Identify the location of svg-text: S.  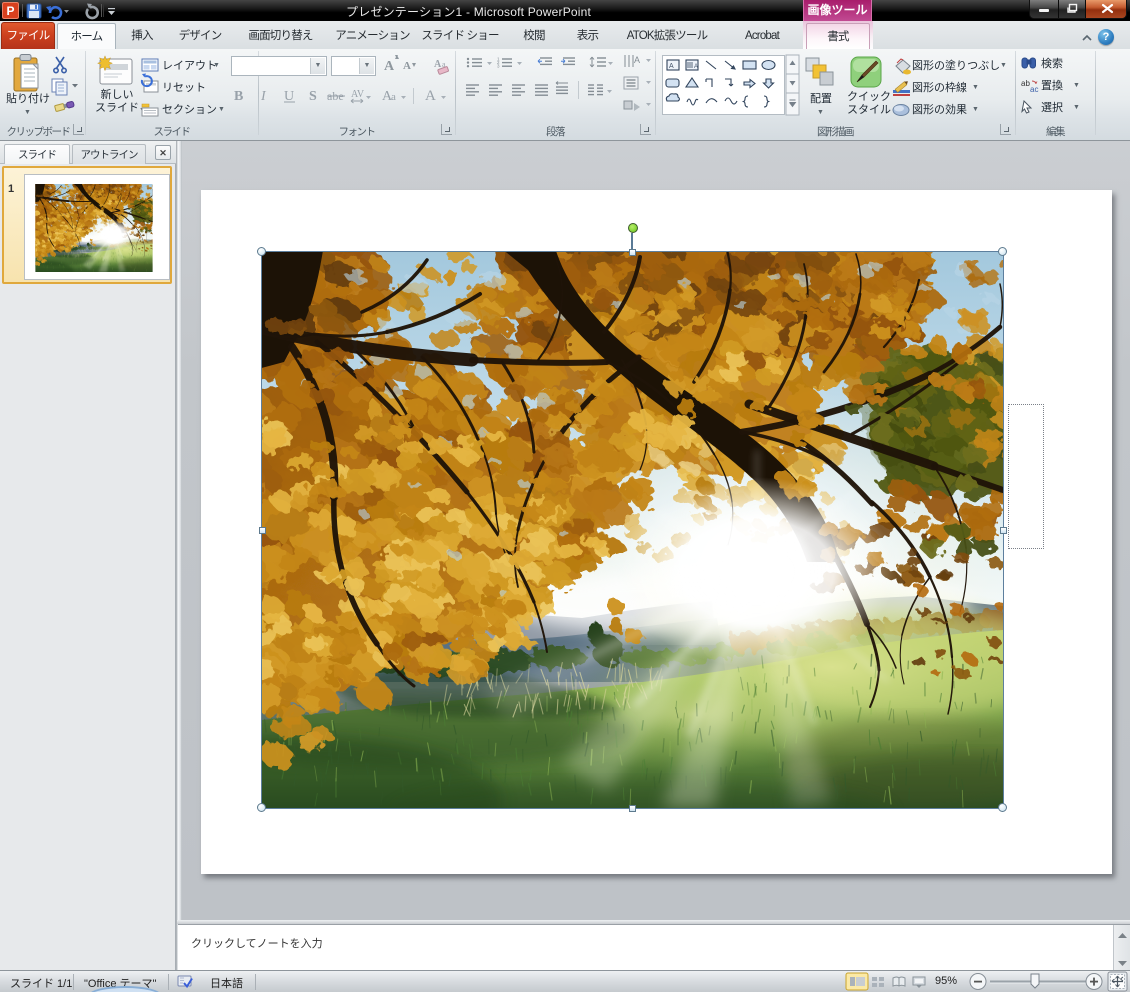
(313, 96).